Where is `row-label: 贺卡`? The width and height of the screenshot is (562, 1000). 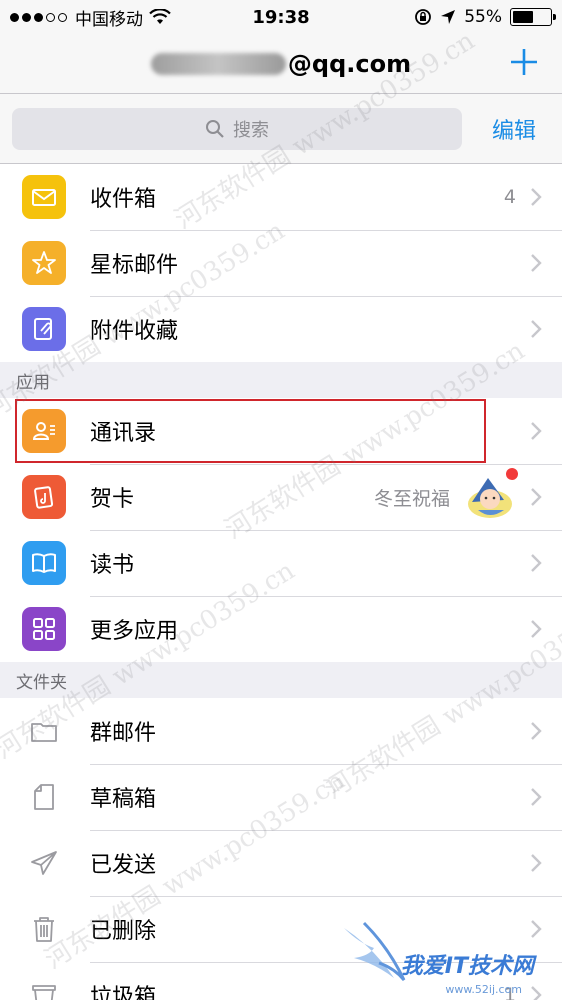
row-label: 贺卡 is located at coordinates (112, 499).